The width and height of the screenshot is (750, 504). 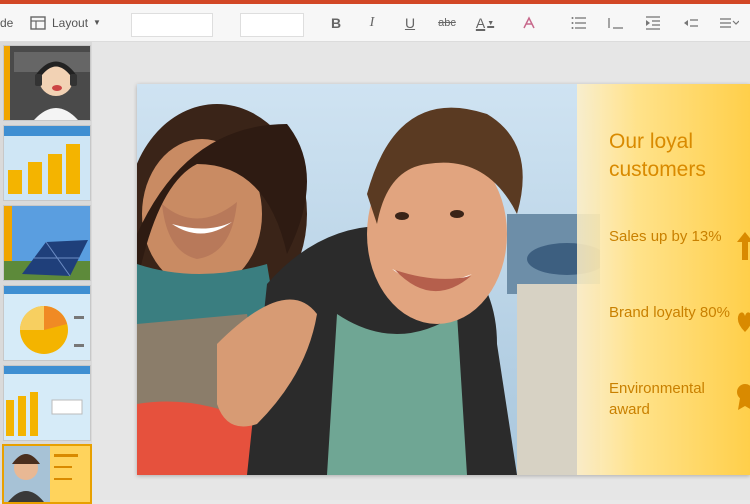 I want to click on solar-panel-thumbnail-icon, so click(x=47, y=243).